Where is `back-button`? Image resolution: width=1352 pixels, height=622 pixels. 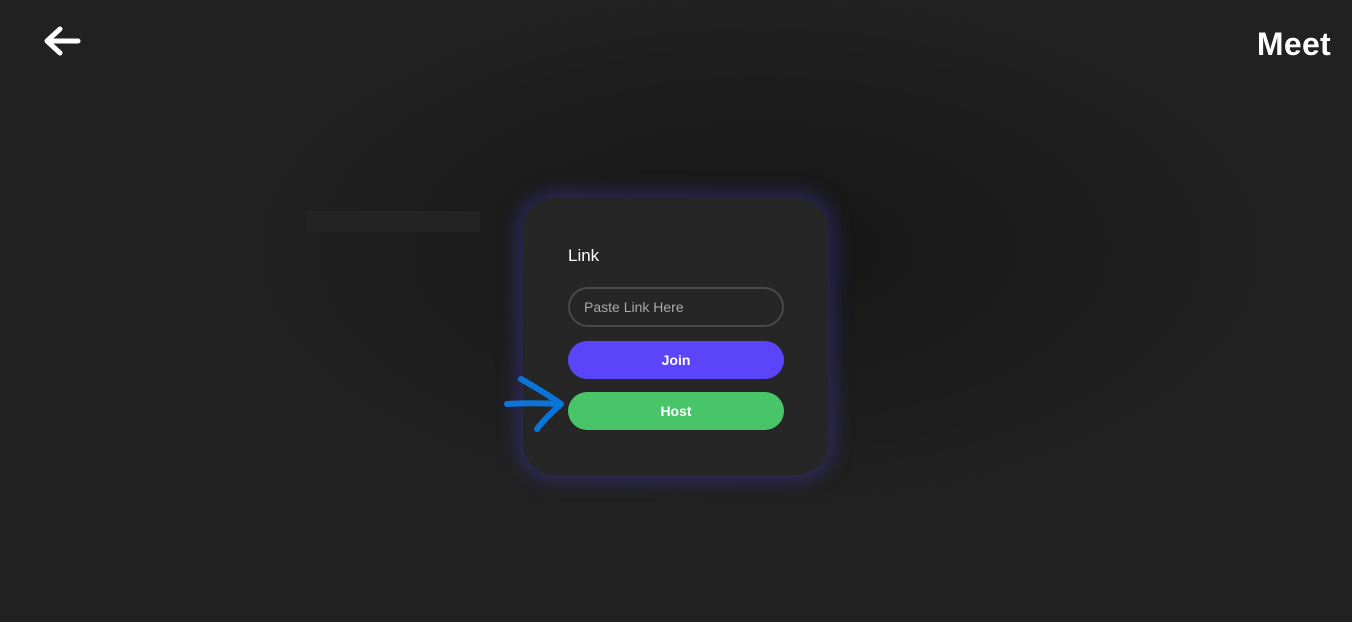 back-button is located at coordinates (62, 42).